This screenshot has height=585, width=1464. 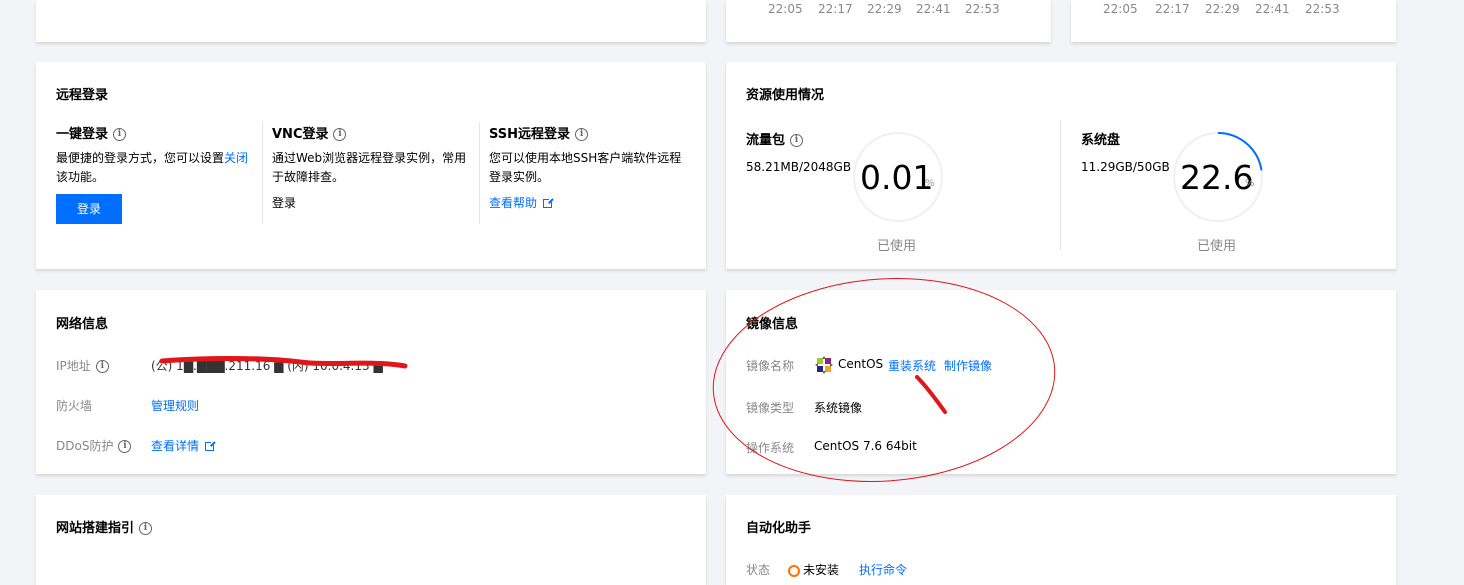 I want to click on vnc-login-link: 登录, so click(x=284, y=203).